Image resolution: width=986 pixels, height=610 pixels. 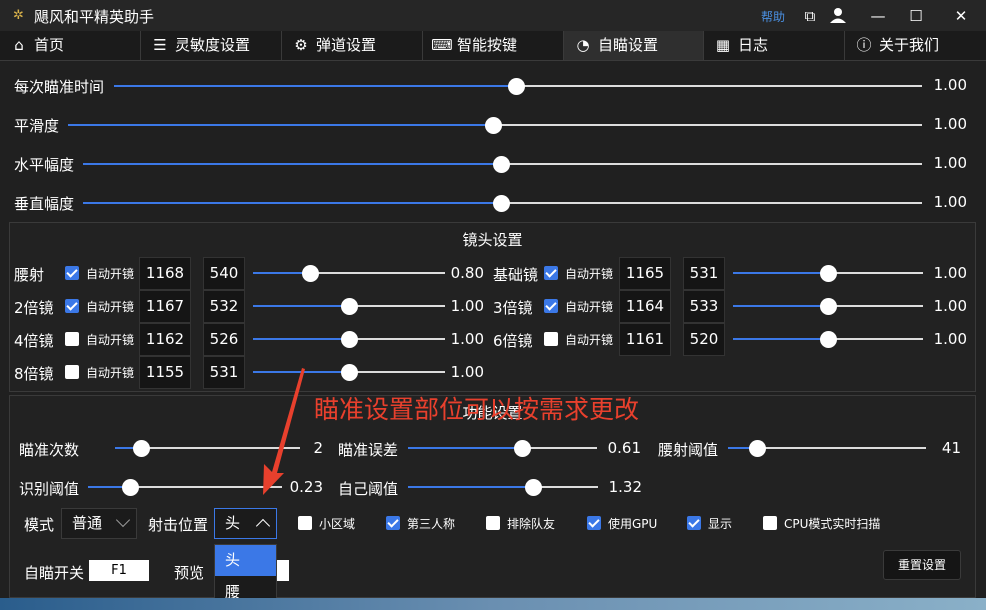 I want to click on aim-toggle-label: 自瞄开关, so click(x=54, y=573).